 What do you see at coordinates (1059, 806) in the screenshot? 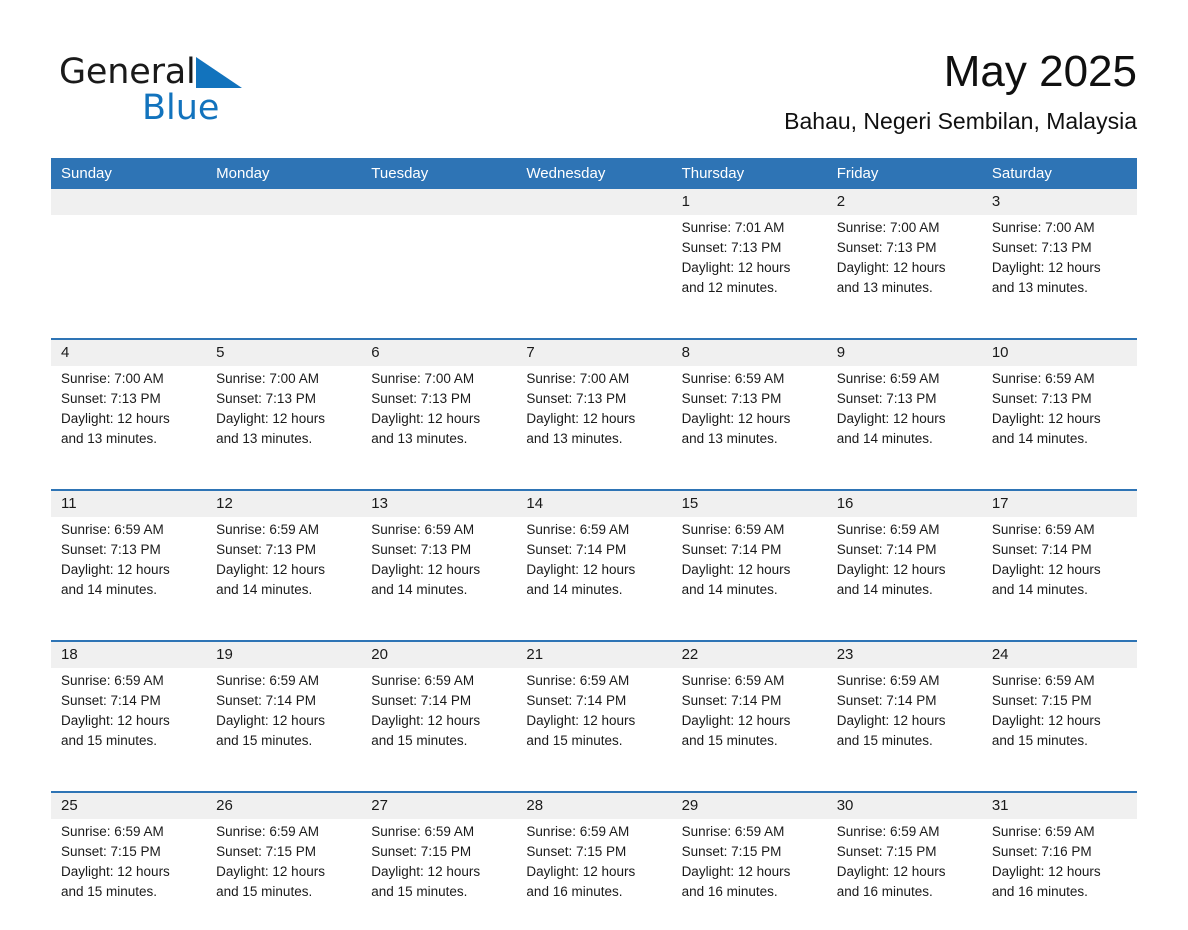
I see `day-number: 31` at bounding box center [1059, 806].